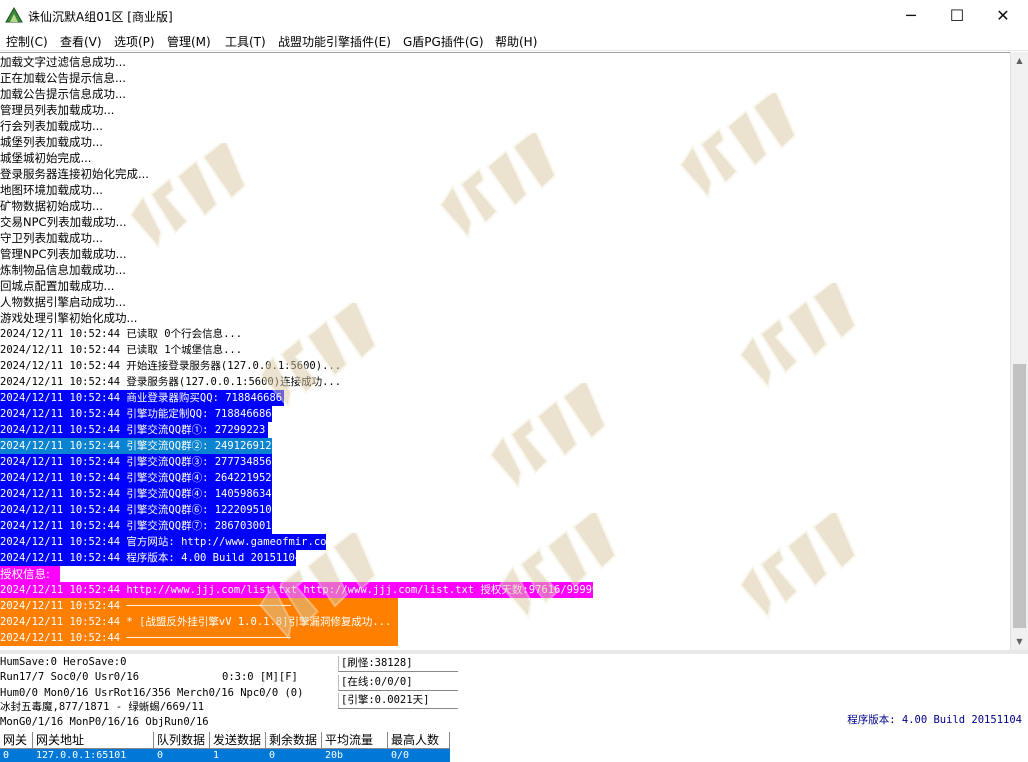  I want to click on time-status: 0:3:0 [M][F], so click(260, 677).